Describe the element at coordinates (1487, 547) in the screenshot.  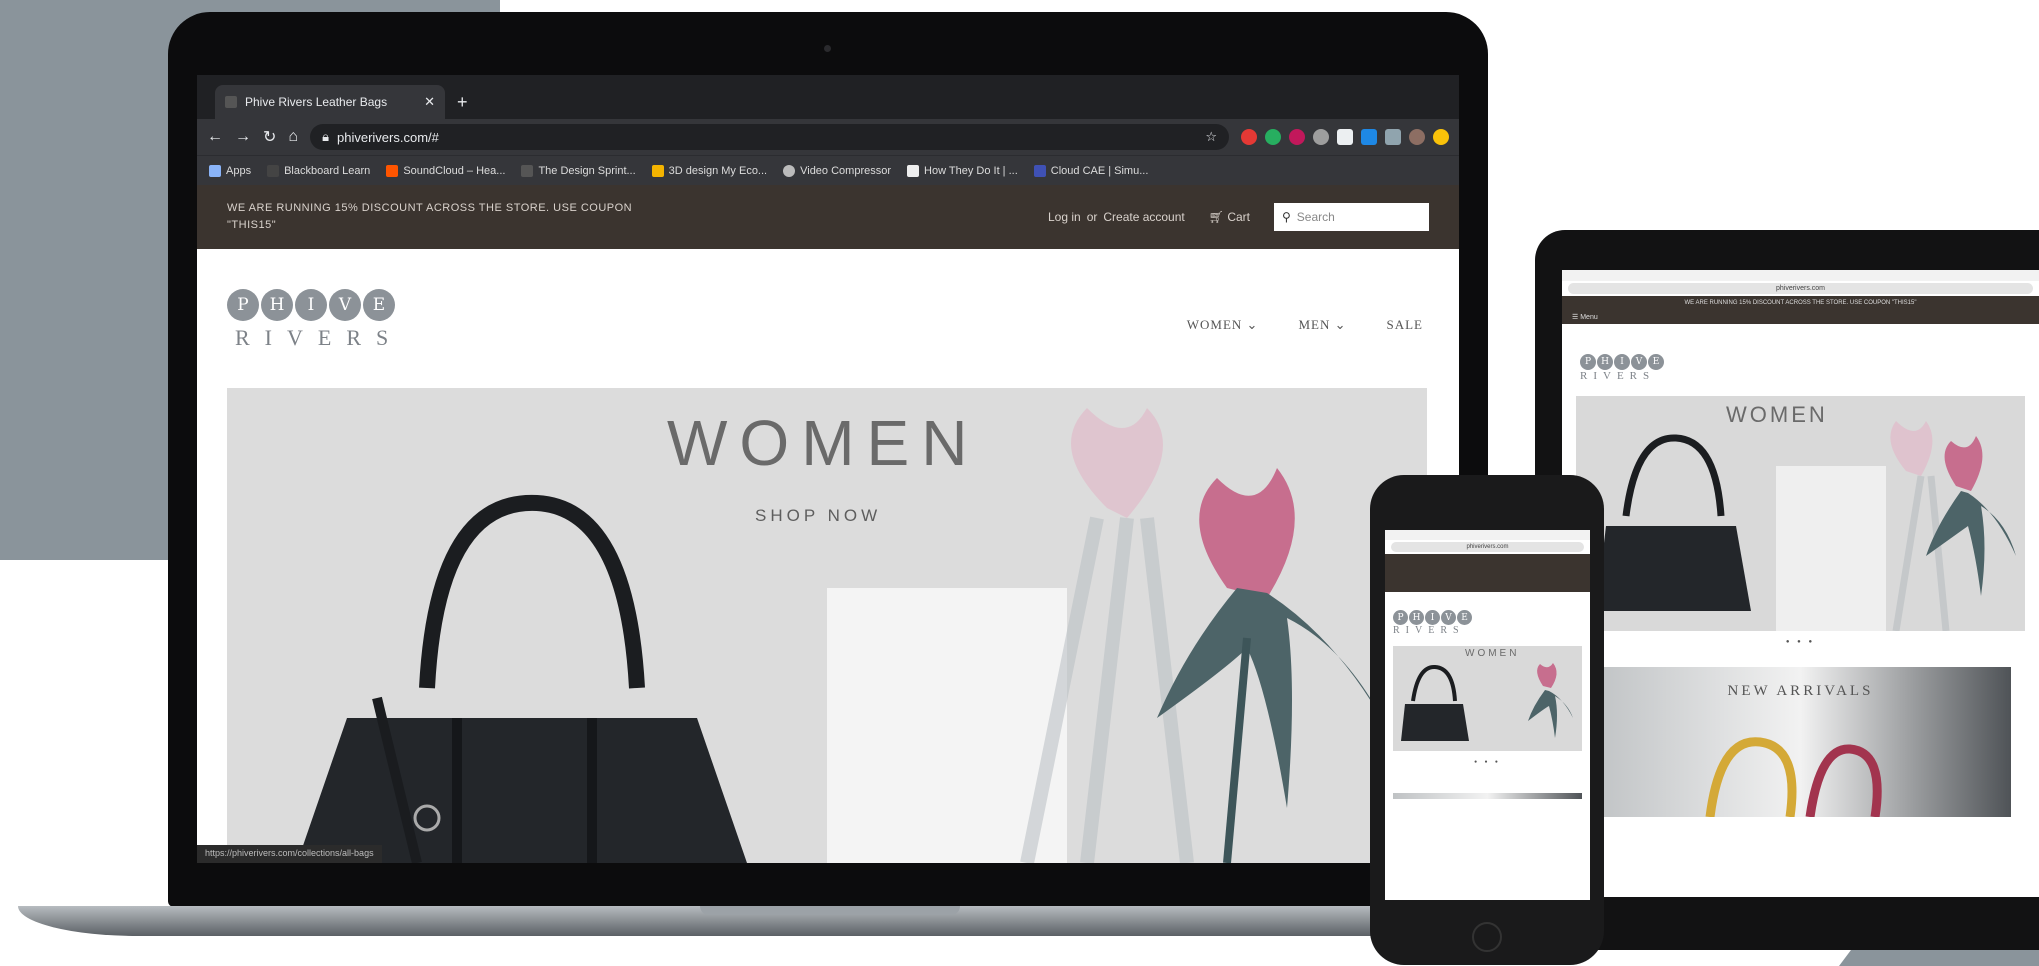
I see `phone-address-bar: phiverivers.com` at that location.